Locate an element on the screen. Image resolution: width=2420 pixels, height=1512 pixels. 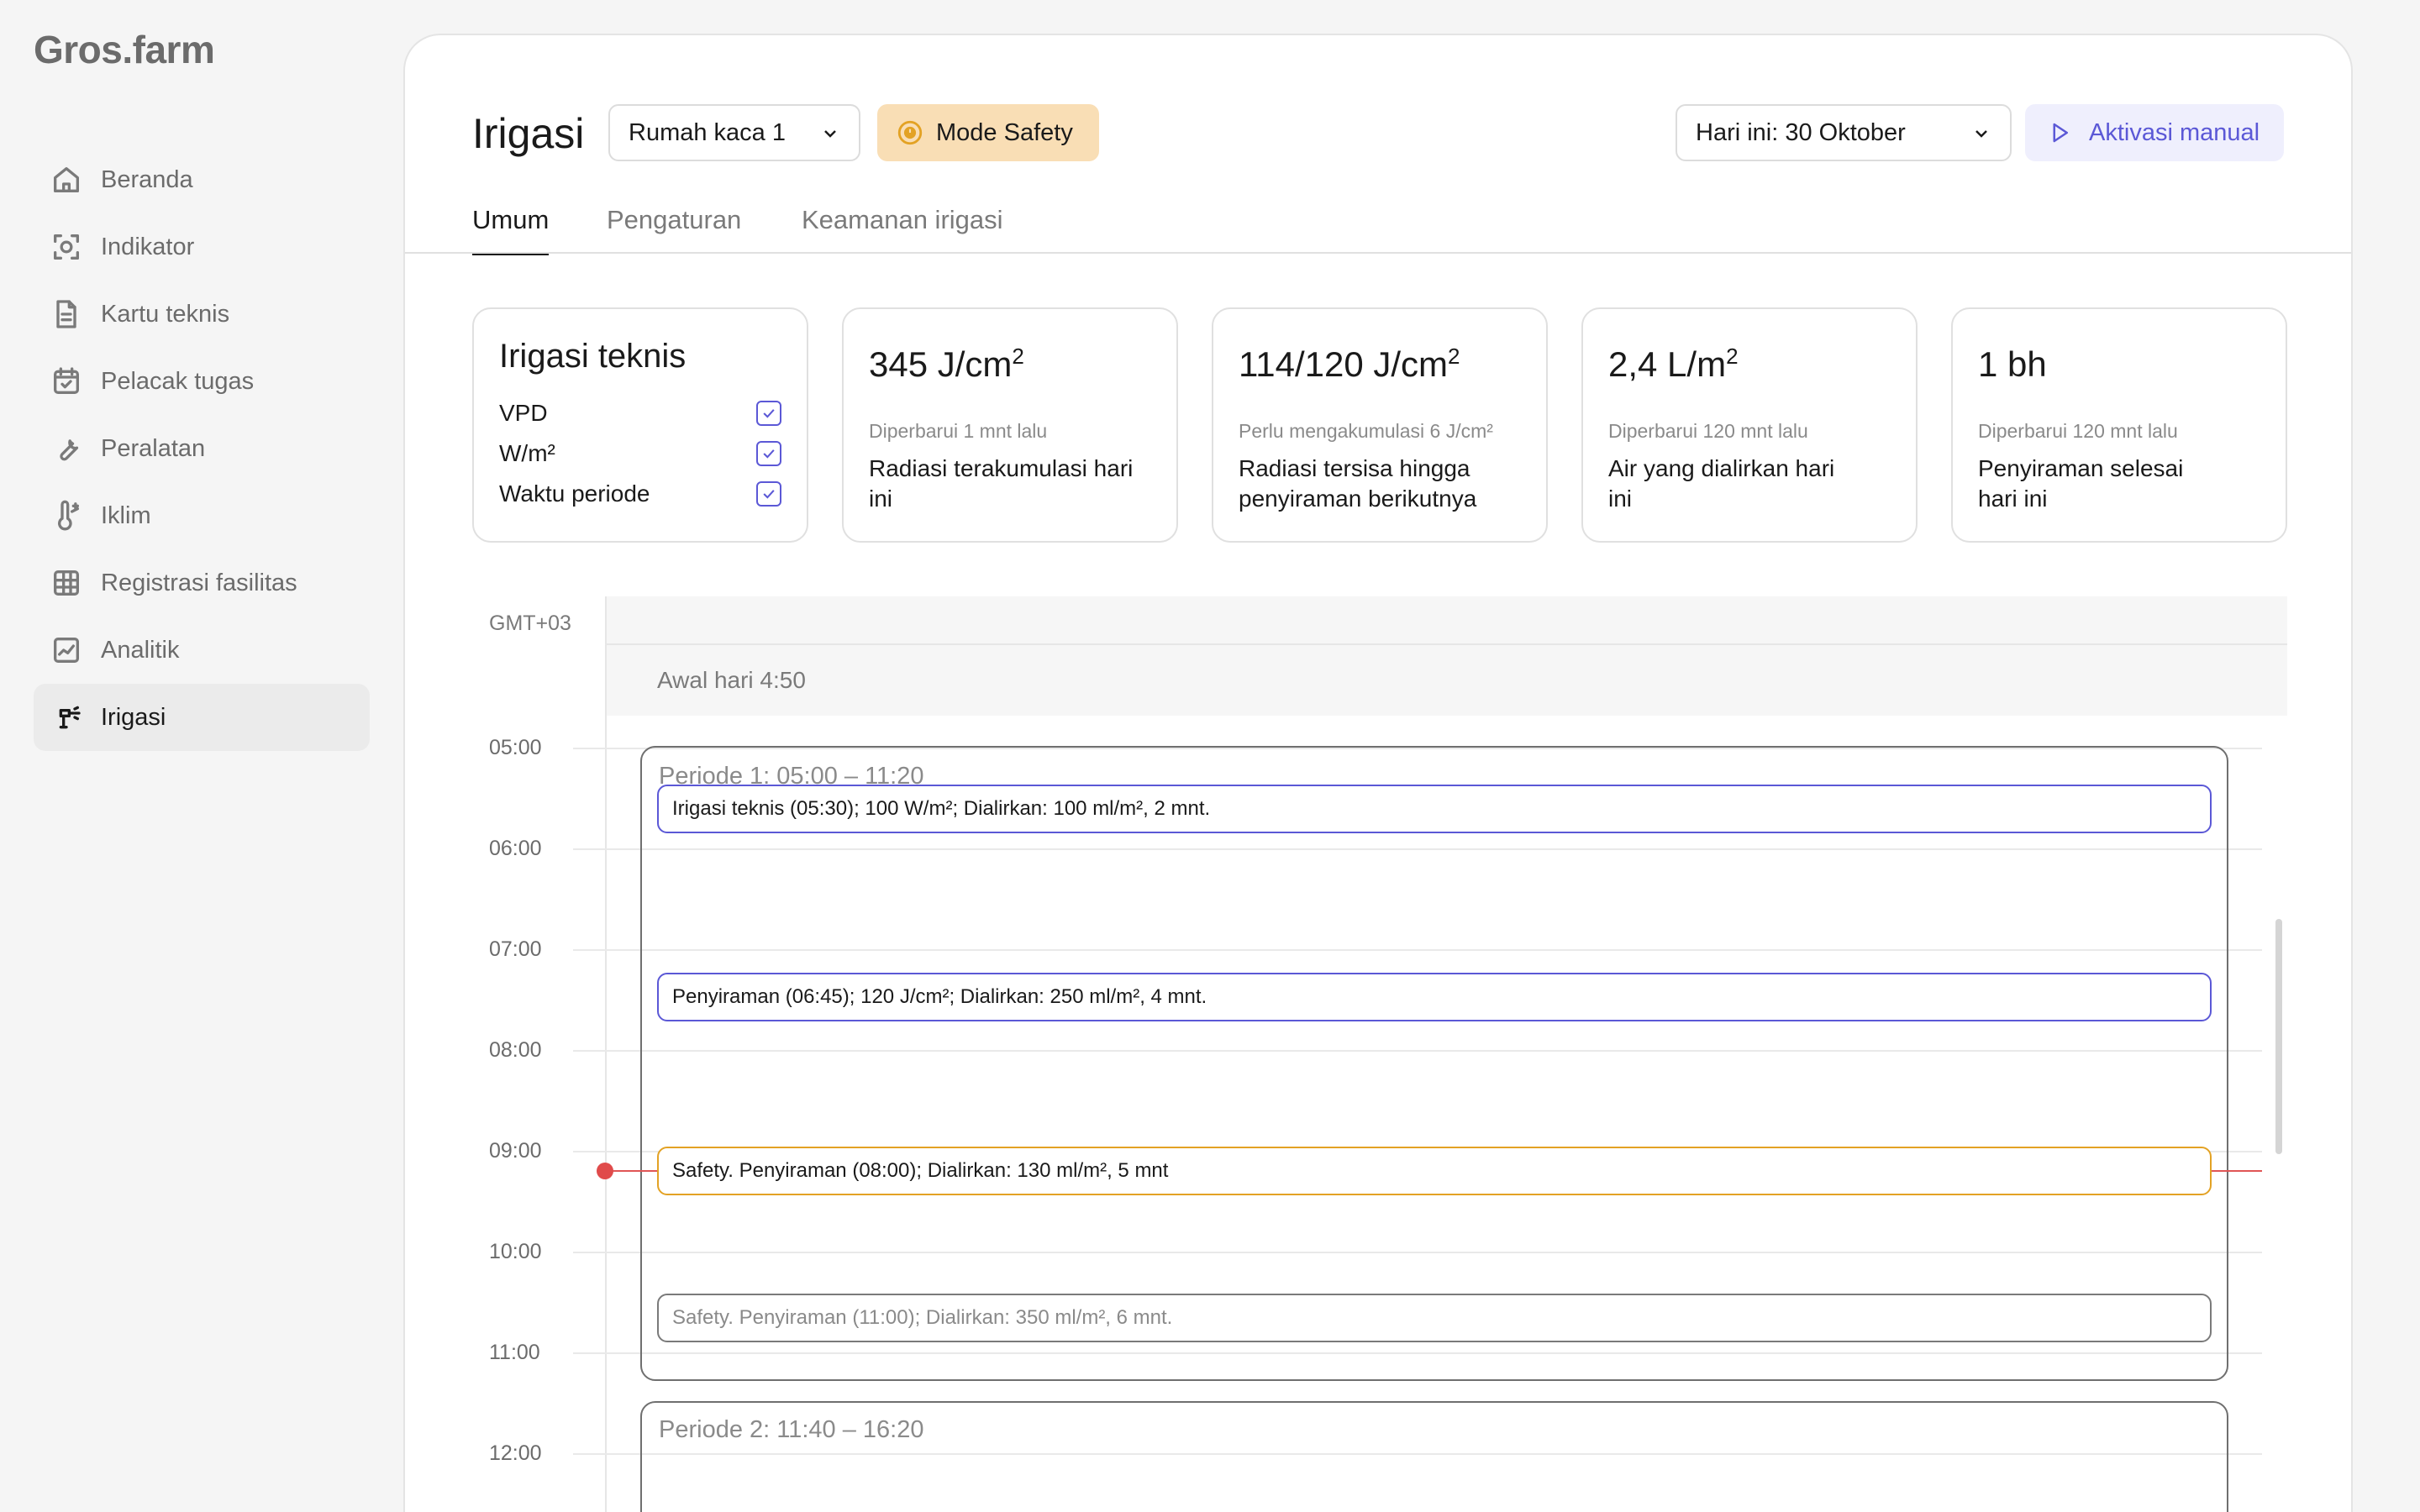
check-label: VPD is located at coordinates (523, 413).